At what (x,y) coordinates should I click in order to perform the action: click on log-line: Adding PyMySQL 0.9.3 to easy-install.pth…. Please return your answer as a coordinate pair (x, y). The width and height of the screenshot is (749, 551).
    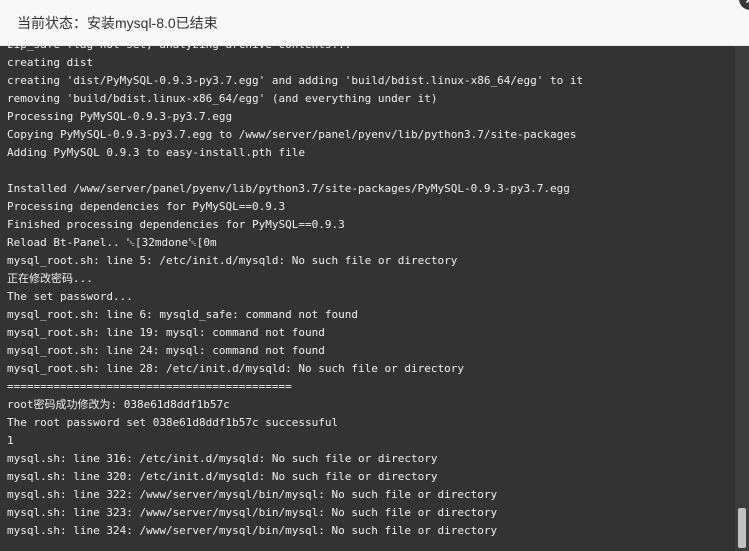
    Looking at the image, I should click on (156, 152).